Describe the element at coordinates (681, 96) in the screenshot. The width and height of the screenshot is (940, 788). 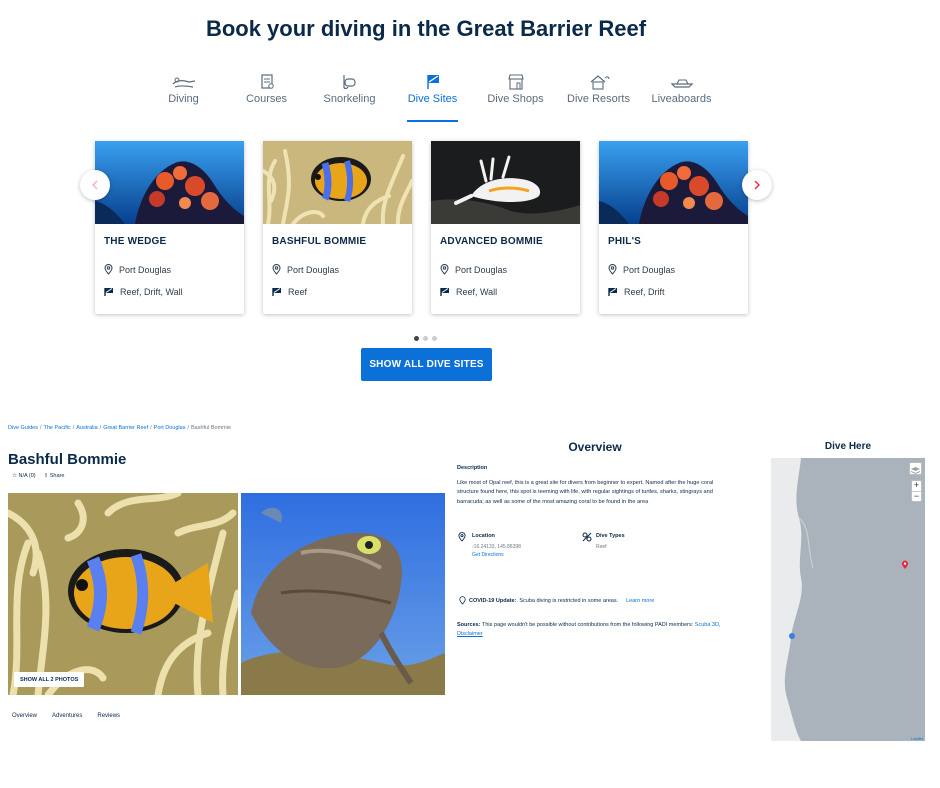
I see `tab-liveaboards: Liveaboards` at that location.